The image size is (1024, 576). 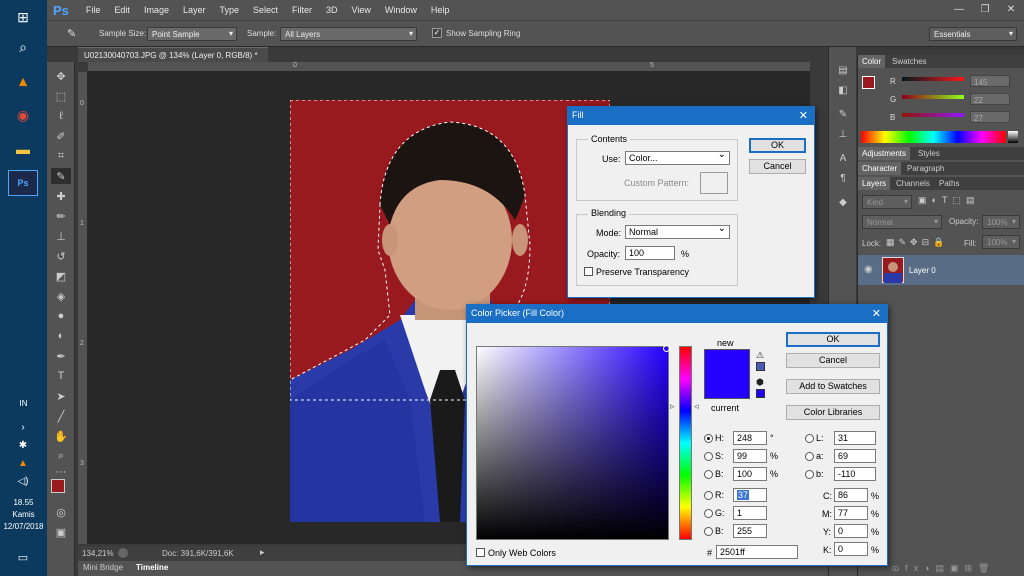 I want to click on lasso-tool-icon: ℓ, so click(x=61, y=116).